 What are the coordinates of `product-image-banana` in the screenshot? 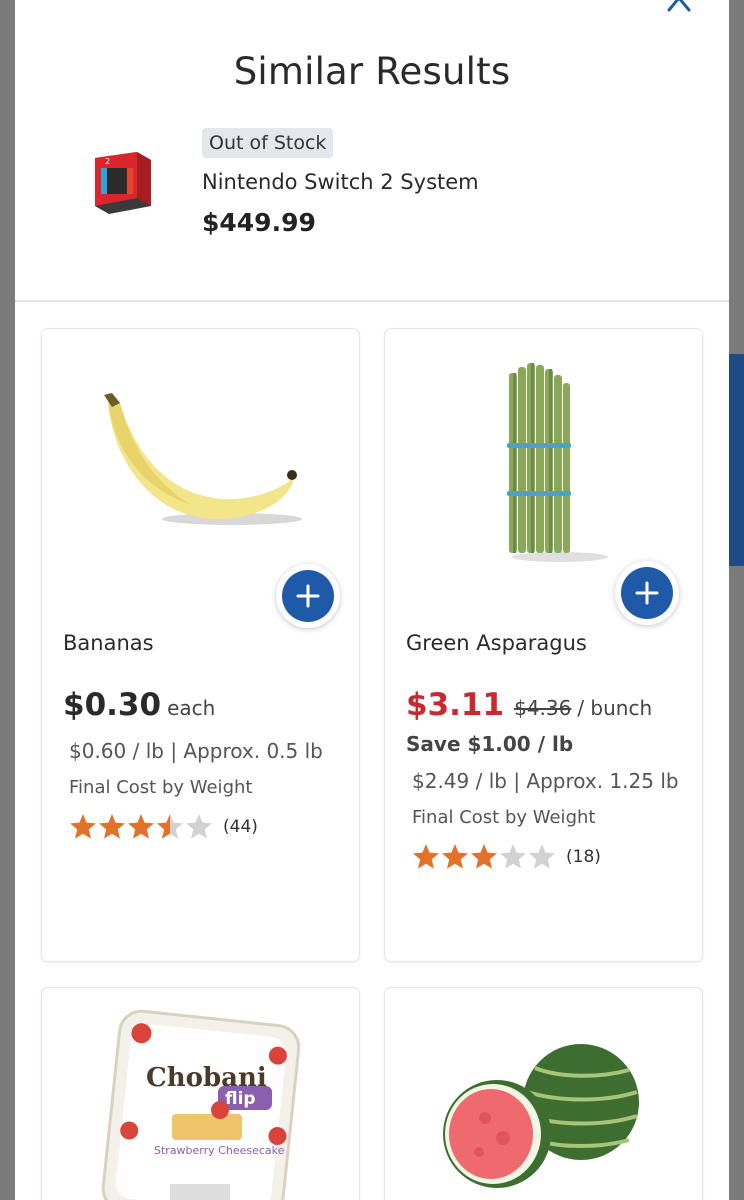 It's located at (200, 449).